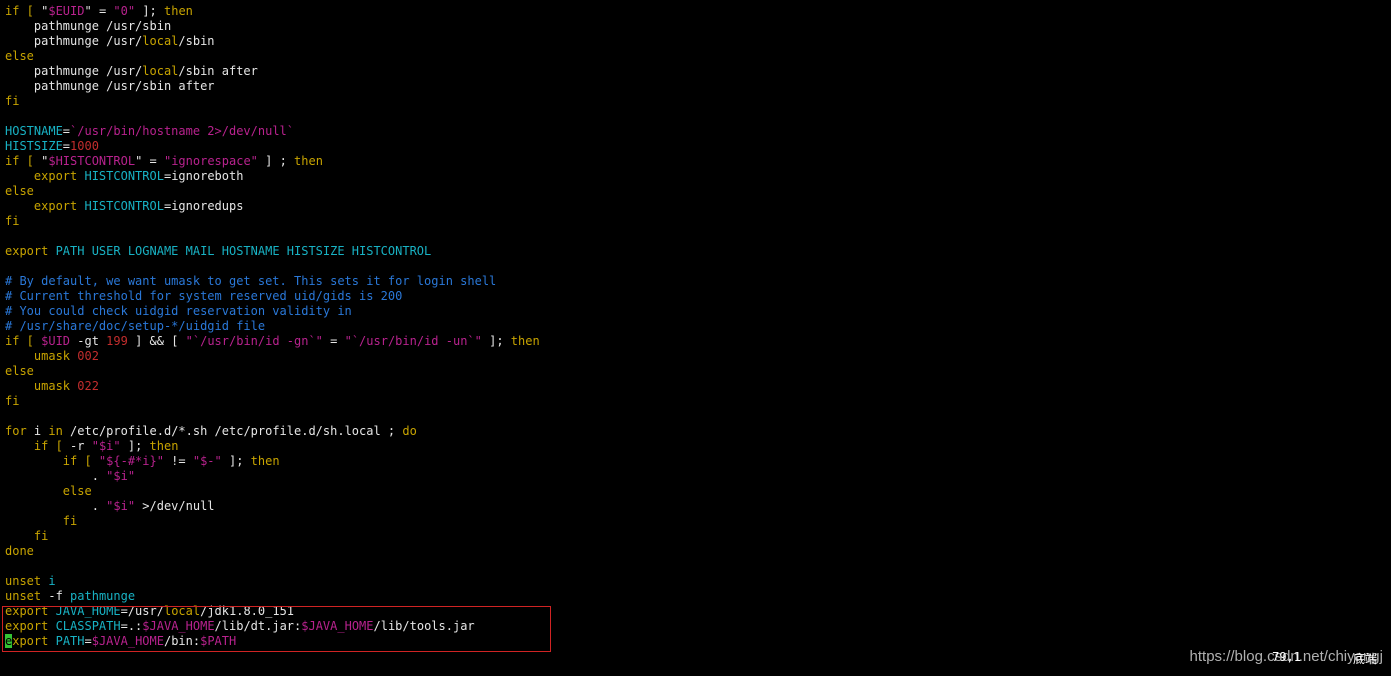 This screenshot has height=676, width=1391. Describe the element at coordinates (156, 341) in the screenshot. I see `code-token: ] && [` at that location.